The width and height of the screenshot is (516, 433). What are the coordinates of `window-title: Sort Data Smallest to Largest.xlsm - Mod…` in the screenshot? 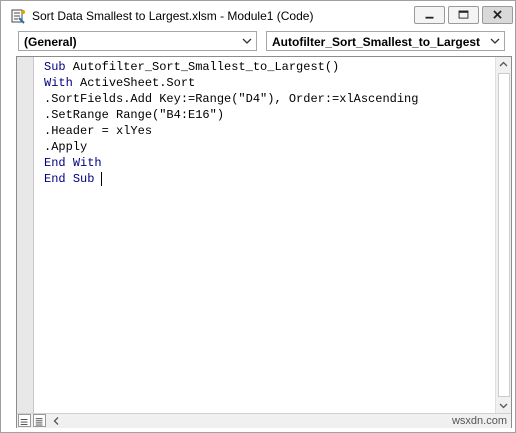 It's located at (173, 16).